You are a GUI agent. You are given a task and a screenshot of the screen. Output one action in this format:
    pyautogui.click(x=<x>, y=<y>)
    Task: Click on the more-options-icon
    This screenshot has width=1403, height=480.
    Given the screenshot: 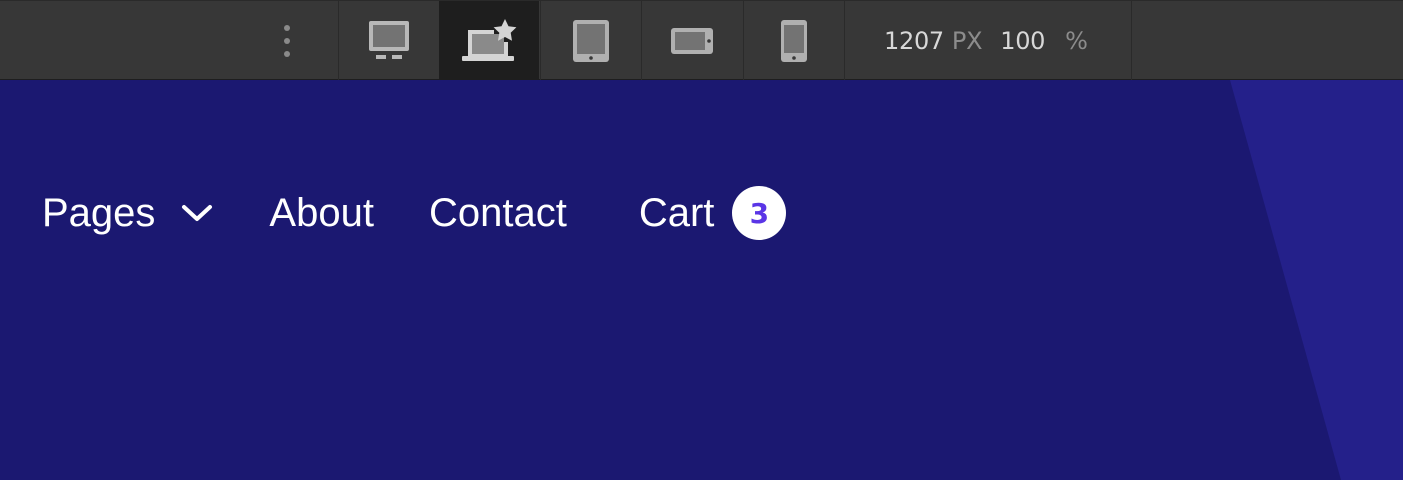 What is the action you would take?
    pyautogui.click(x=287, y=41)
    